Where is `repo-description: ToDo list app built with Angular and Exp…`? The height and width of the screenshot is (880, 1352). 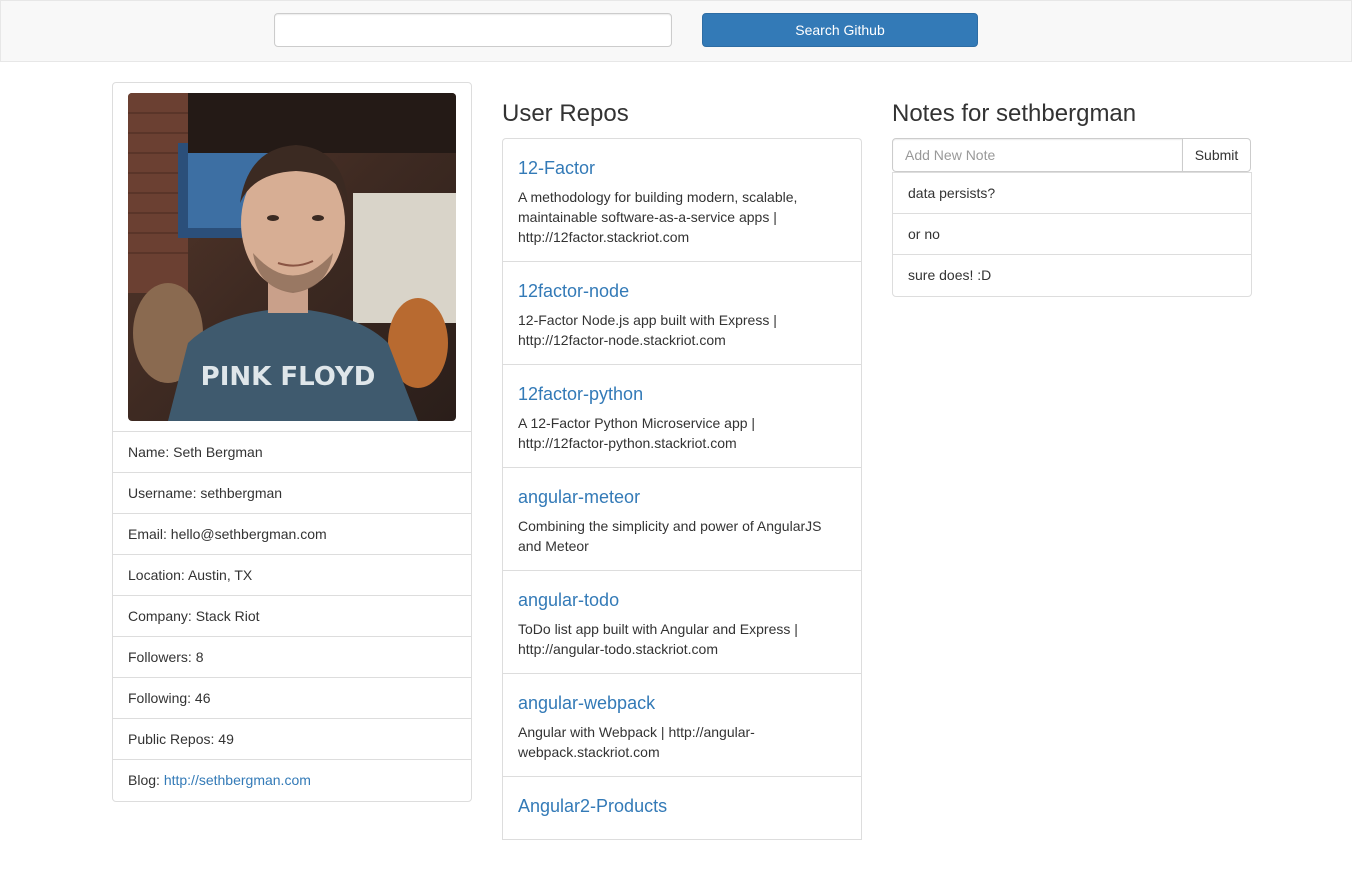 repo-description: ToDo list app built with Angular and Exp… is located at coordinates (658, 639).